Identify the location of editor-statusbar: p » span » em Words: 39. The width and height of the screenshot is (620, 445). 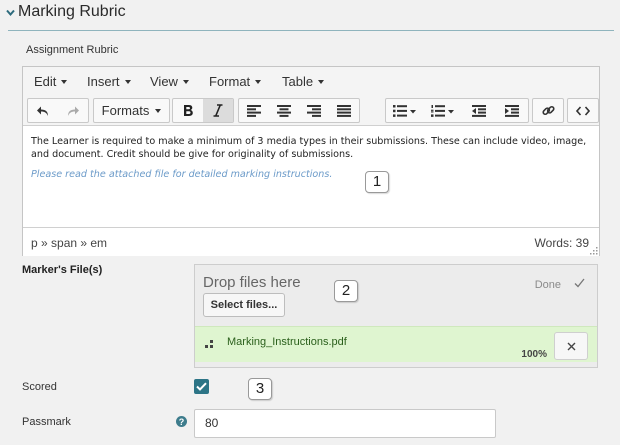
(311, 241).